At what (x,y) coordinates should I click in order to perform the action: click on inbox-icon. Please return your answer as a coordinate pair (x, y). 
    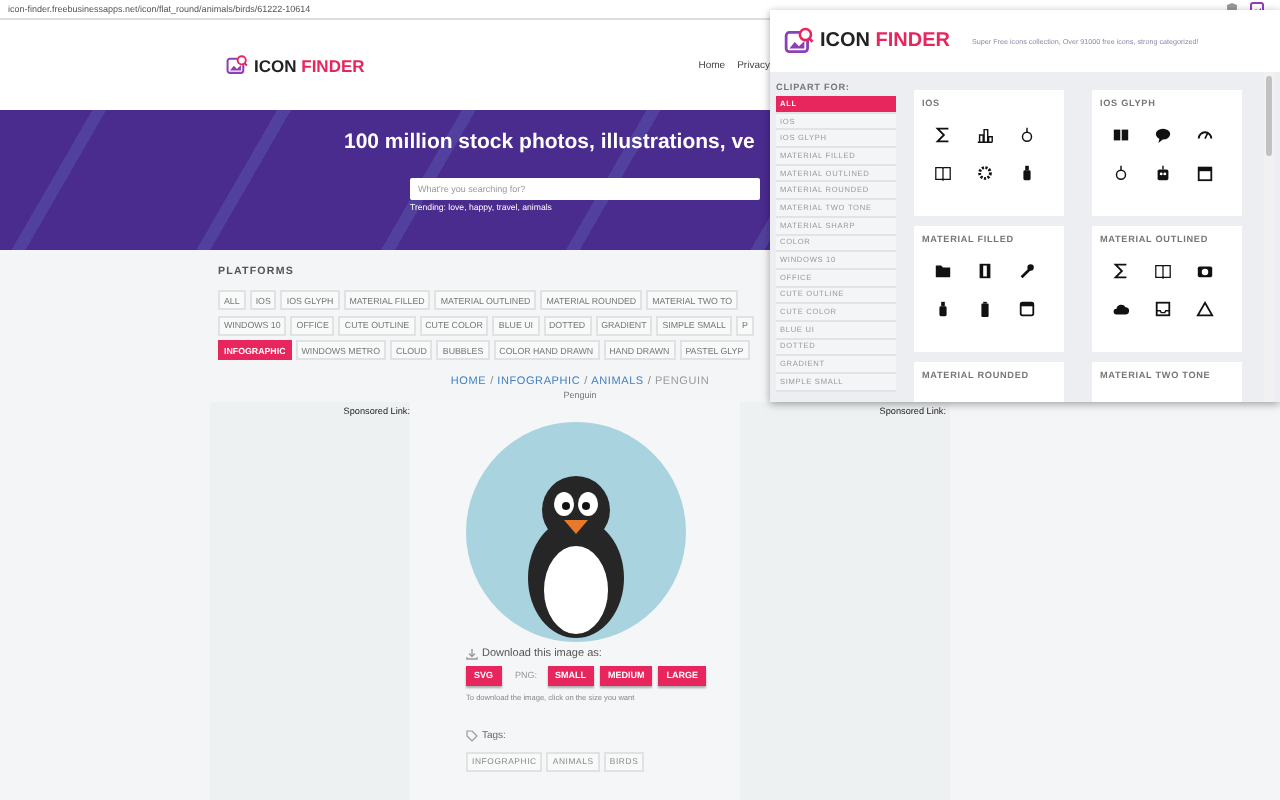
    Looking at the image, I should click on (1163, 309).